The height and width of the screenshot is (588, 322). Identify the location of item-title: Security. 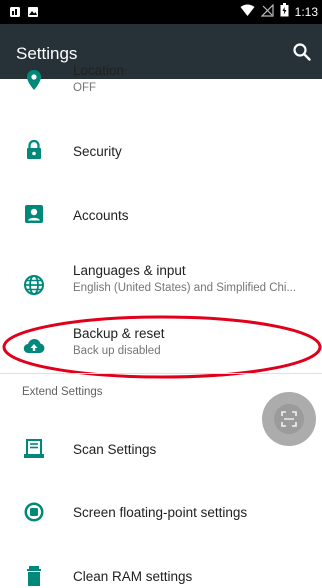
(97, 151).